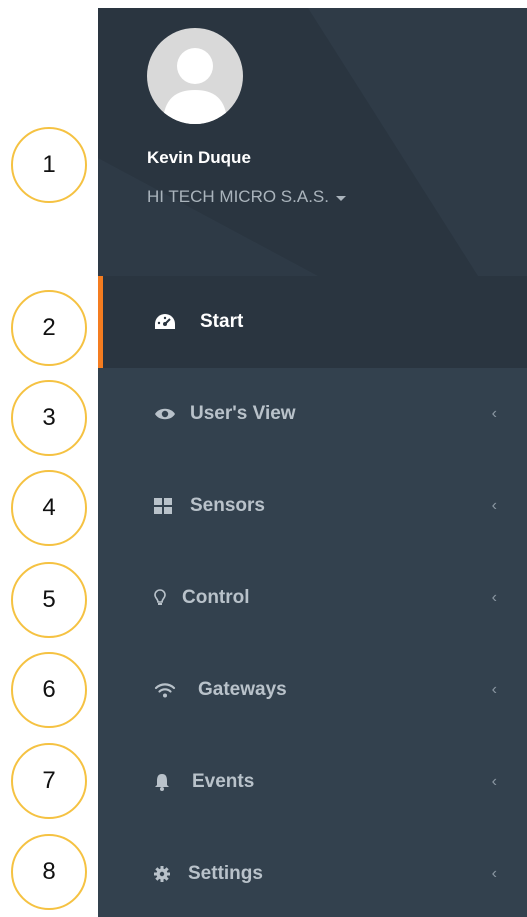 The image size is (527, 917). What do you see at coordinates (341, 198) in the screenshot?
I see `caret-down-icon` at bounding box center [341, 198].